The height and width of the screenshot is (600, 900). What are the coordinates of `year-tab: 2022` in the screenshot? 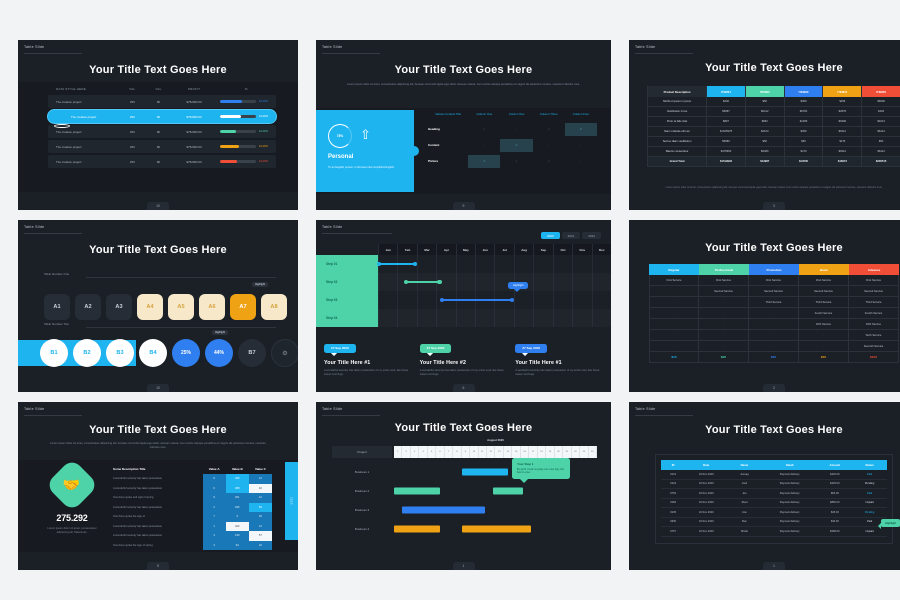 It's located at (591, 235).